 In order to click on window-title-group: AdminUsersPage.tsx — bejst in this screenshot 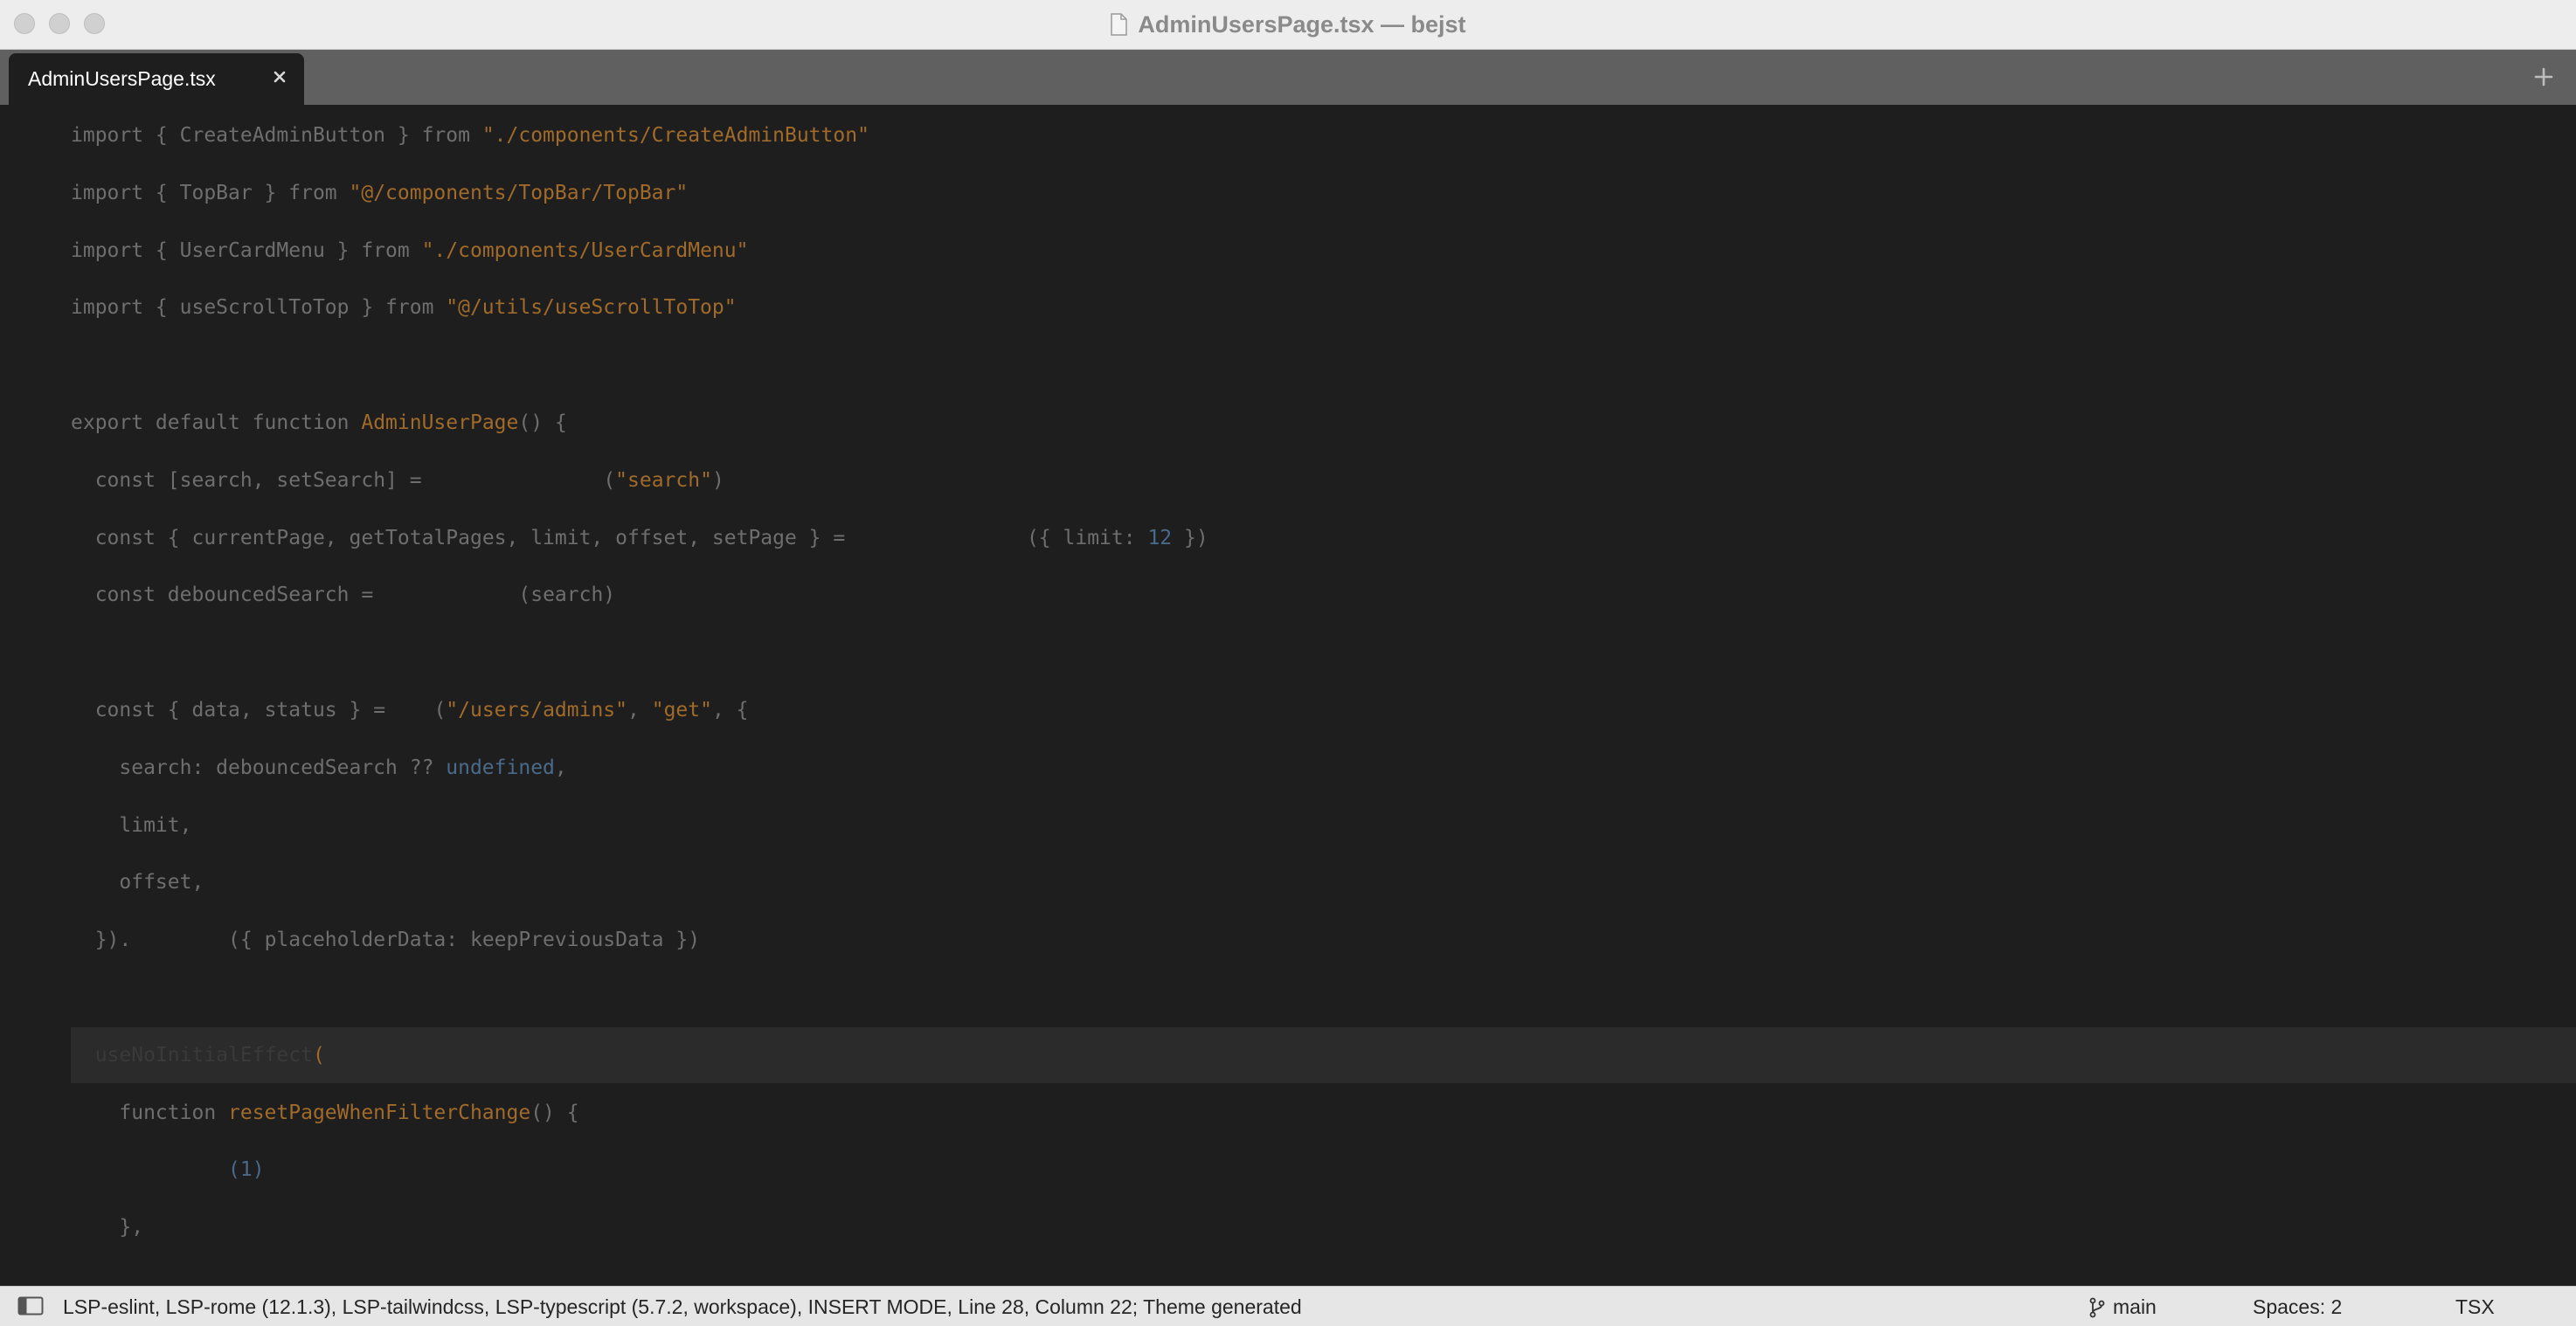, I will do `click(1288, 24)`.